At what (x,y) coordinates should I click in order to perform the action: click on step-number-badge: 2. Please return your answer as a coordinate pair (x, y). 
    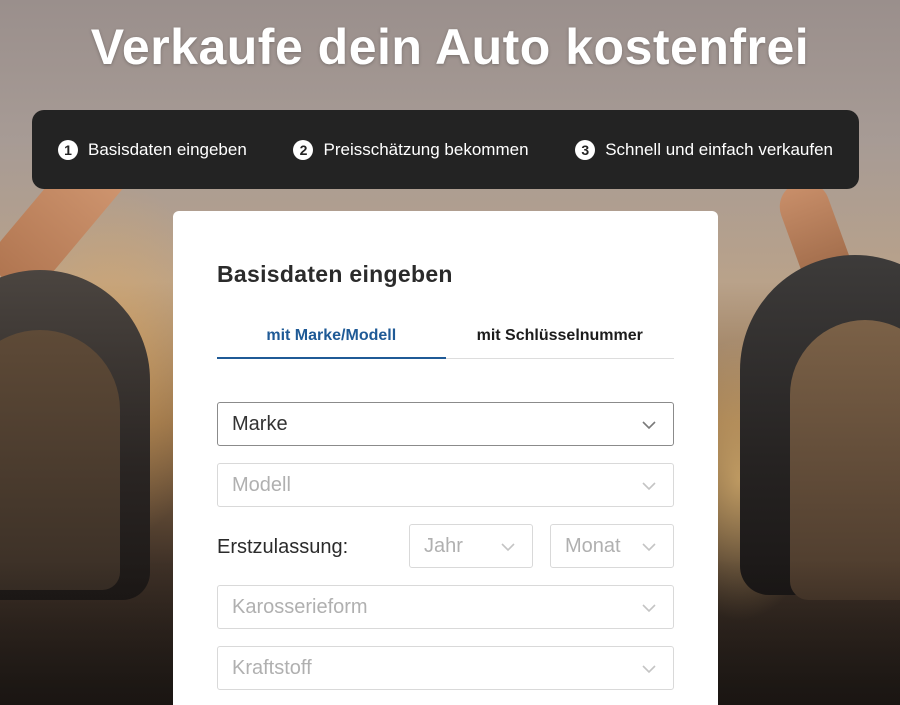
    Looking at the image, I should click on (303, 149).